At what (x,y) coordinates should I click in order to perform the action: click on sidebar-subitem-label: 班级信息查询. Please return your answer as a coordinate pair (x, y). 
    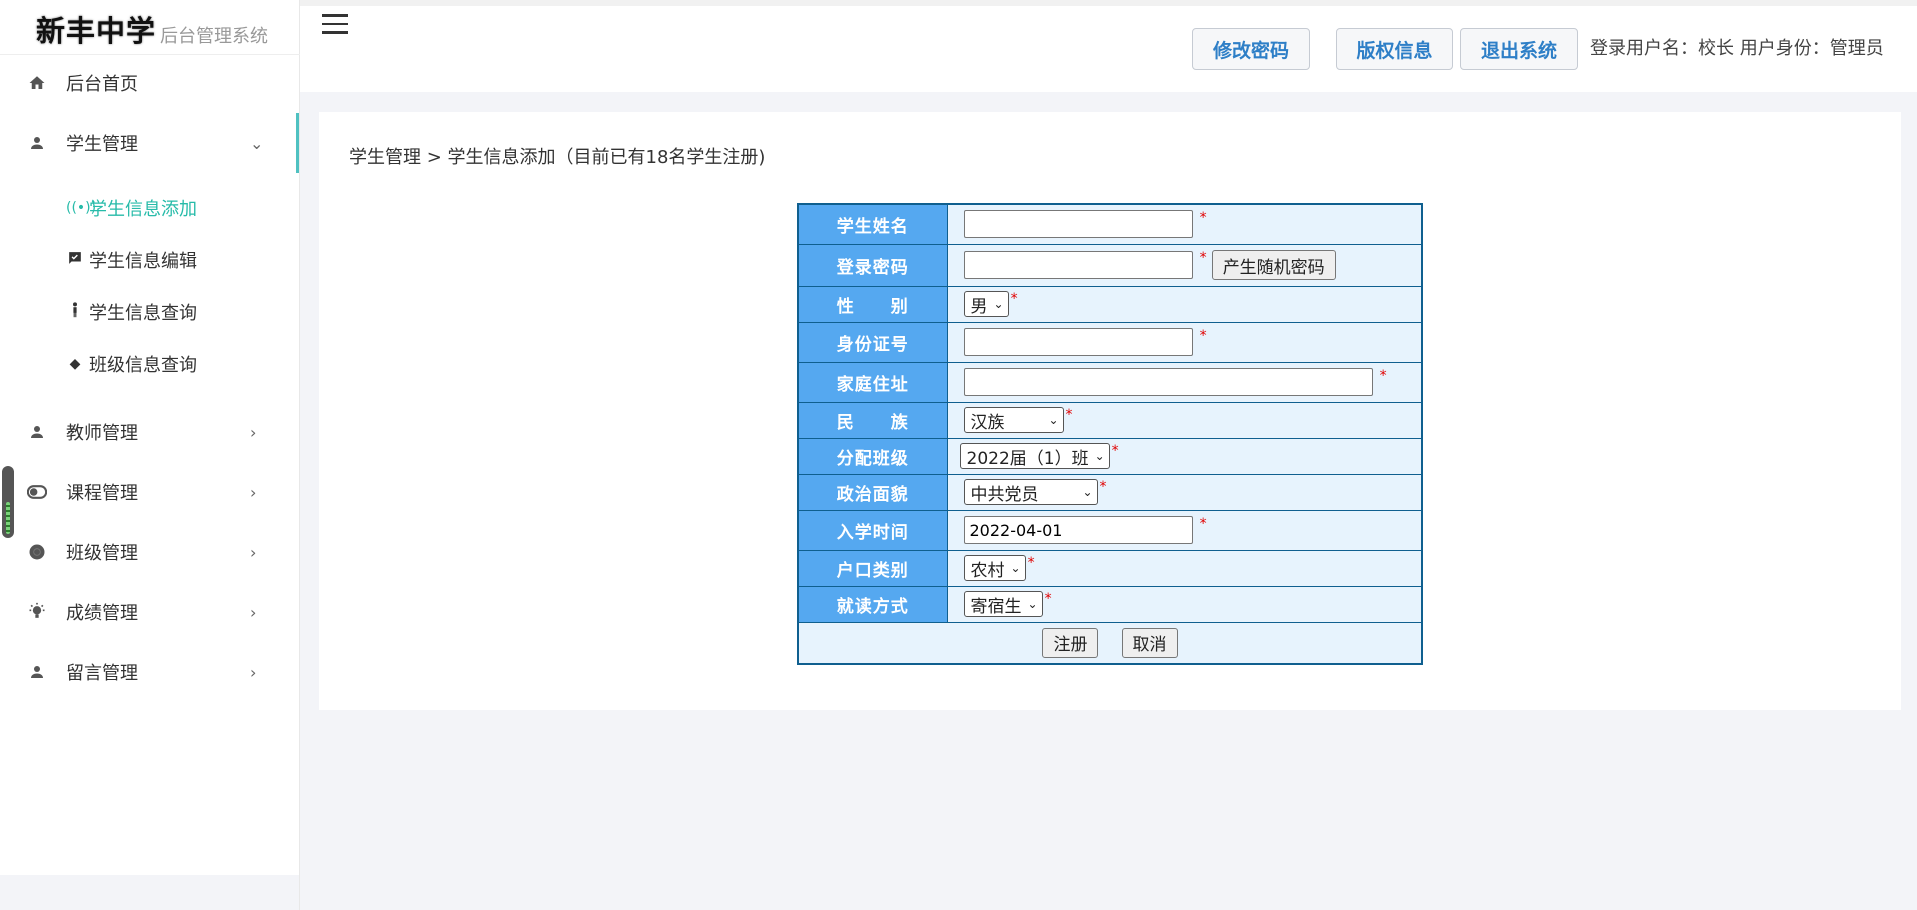
    Looking at the image, I should click on (143, 365).